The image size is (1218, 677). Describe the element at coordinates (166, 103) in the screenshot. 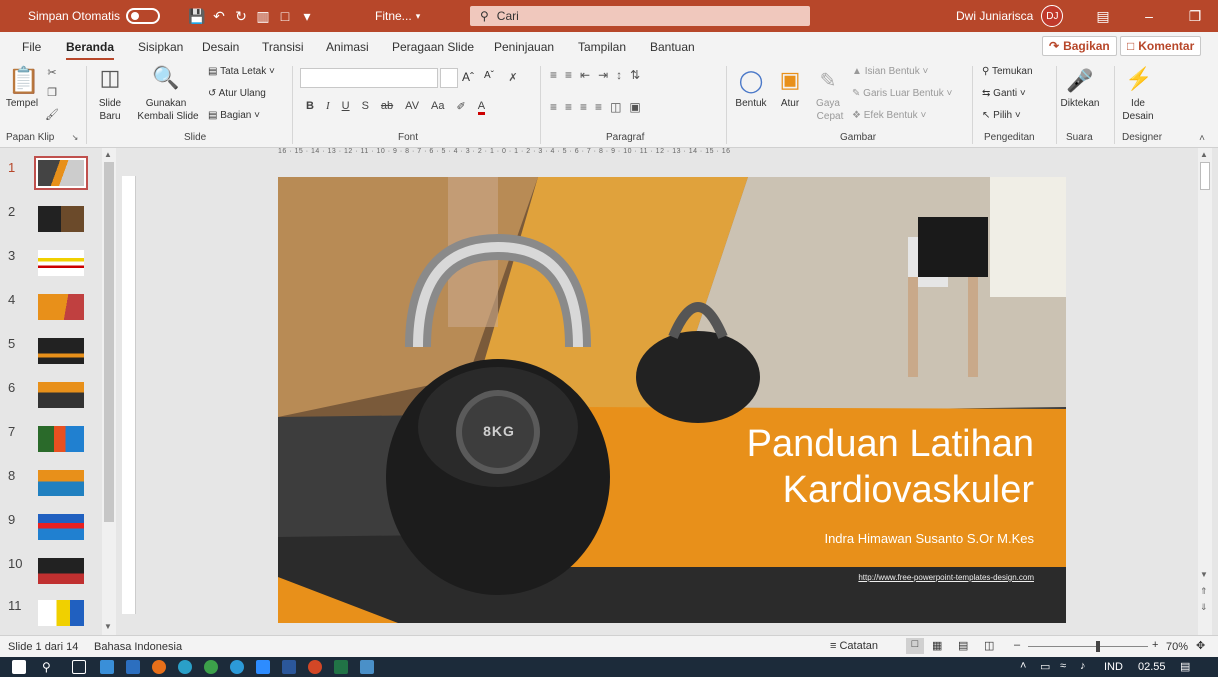

I see `reuse-slides-label: Gunakan` at that location.